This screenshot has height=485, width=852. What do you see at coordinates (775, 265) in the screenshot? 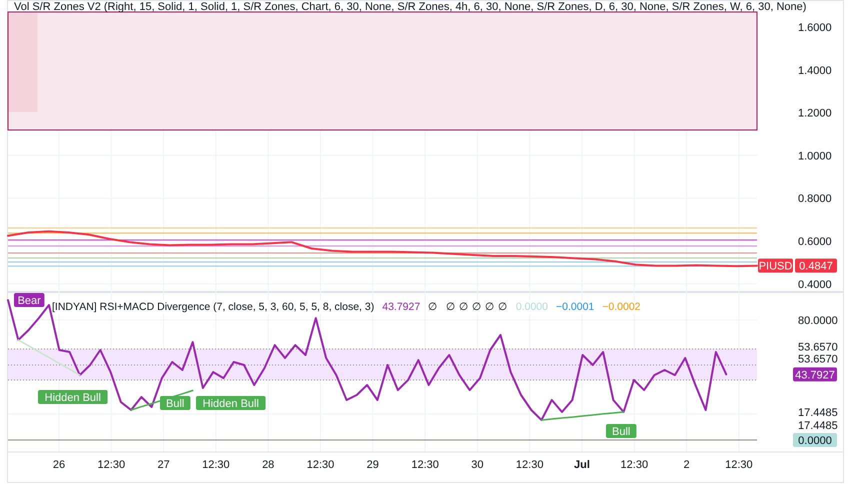
I see `symbol-tag: PIUSD` at bounding box center [775, 265].